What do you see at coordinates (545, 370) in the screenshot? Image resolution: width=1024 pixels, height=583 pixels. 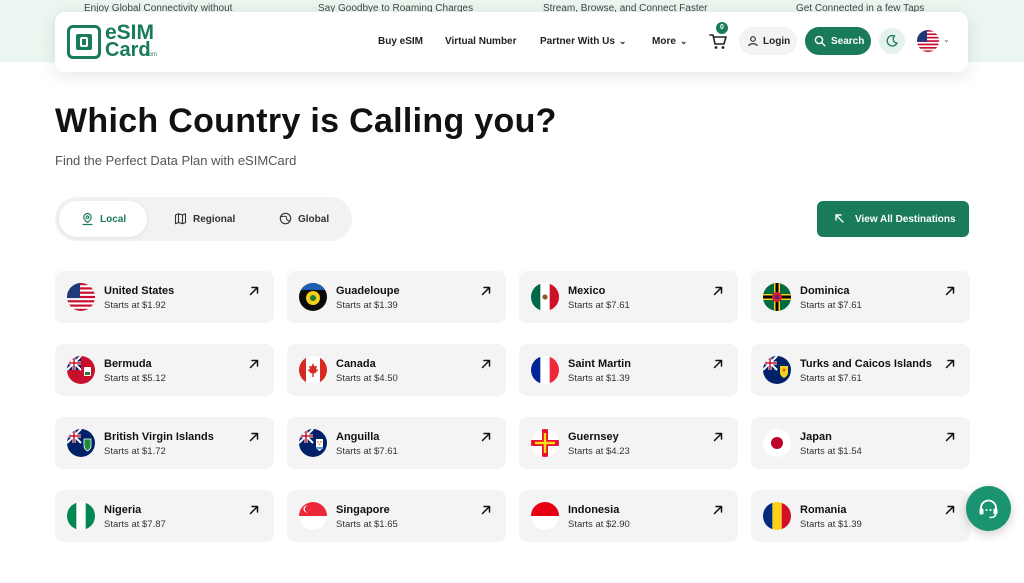 I see `saint-martin-flag-icon` at bounding box center [545, 370].